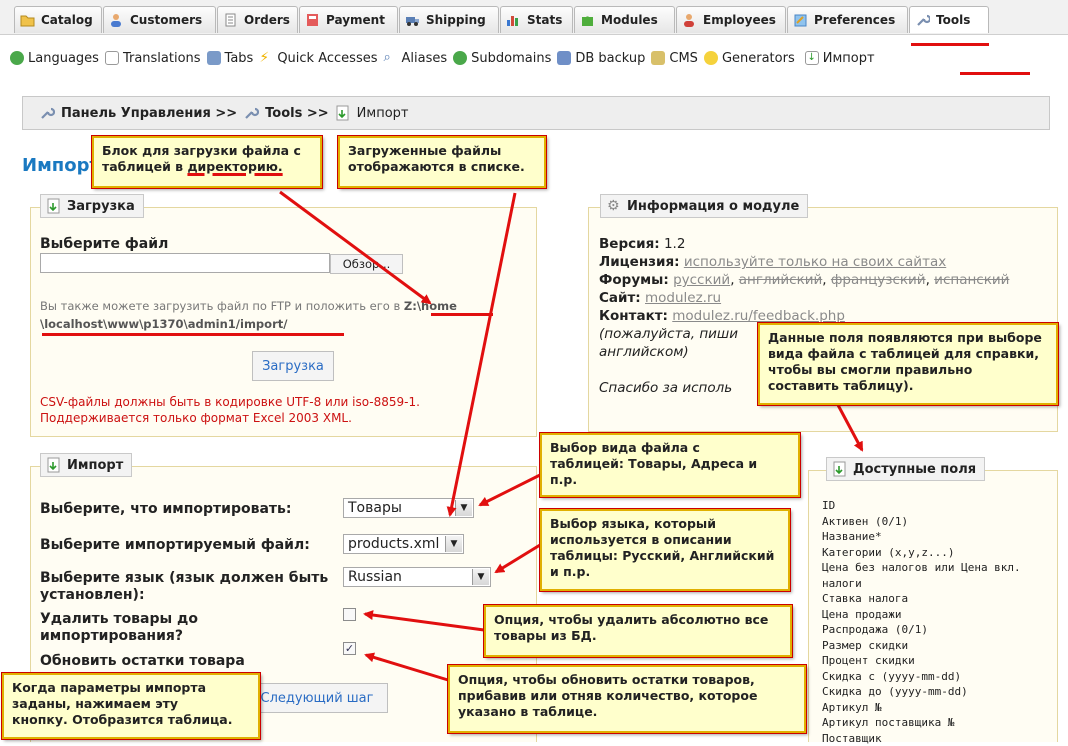  I want to click on submenu-import: ↓Импорт, so click(840, 58).